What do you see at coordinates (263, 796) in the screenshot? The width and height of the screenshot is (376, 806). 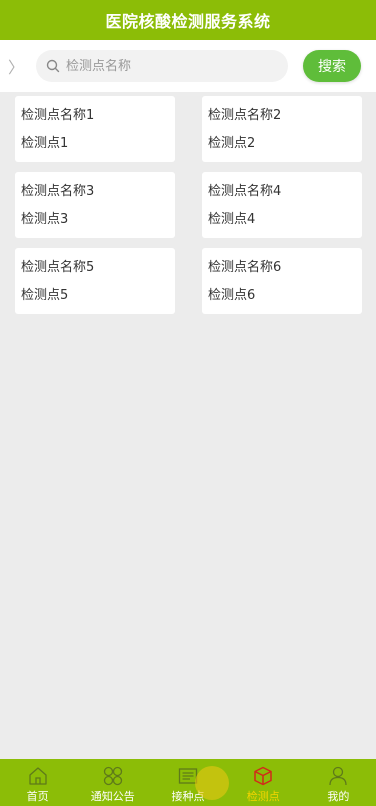 I see `tab-label: 检测点` at bounding box center [263, 796].